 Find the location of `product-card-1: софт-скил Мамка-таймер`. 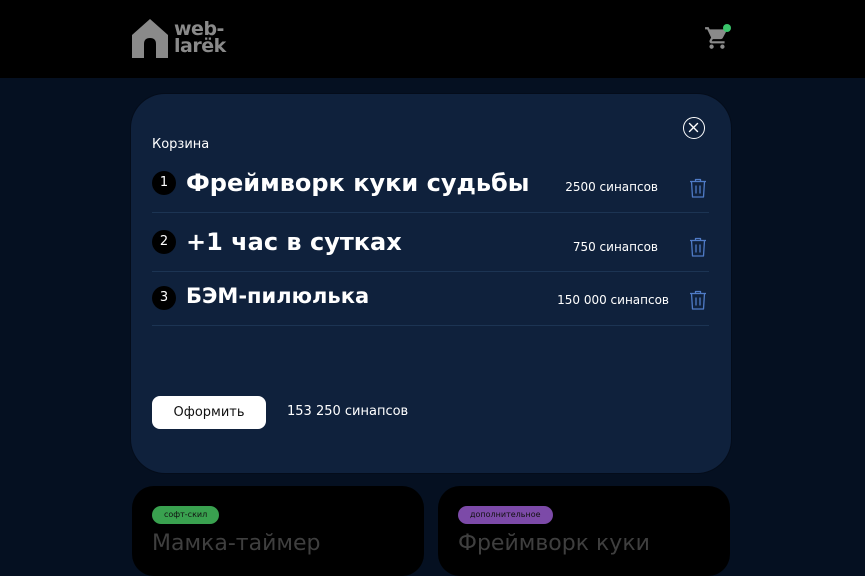

product-card-1: софт-скил Мамка-таймер is located at coordinates (278, 531).